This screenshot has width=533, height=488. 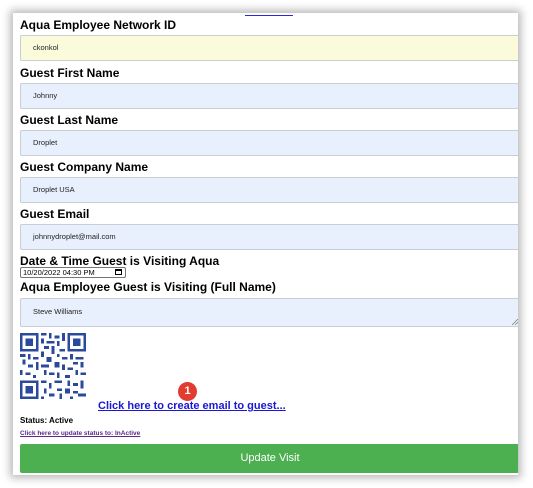 What do you see at coordinates (515, 322) in the screenshot?
I see `resize-grip-icon` at bounding box center [515, 322].